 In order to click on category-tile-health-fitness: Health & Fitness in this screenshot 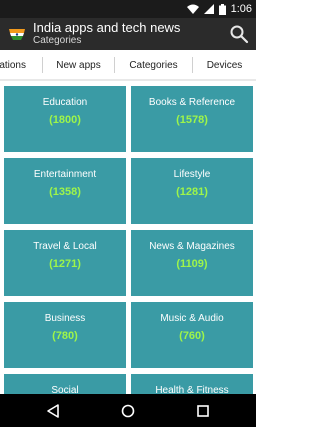, I will do `click(192, 384)`.